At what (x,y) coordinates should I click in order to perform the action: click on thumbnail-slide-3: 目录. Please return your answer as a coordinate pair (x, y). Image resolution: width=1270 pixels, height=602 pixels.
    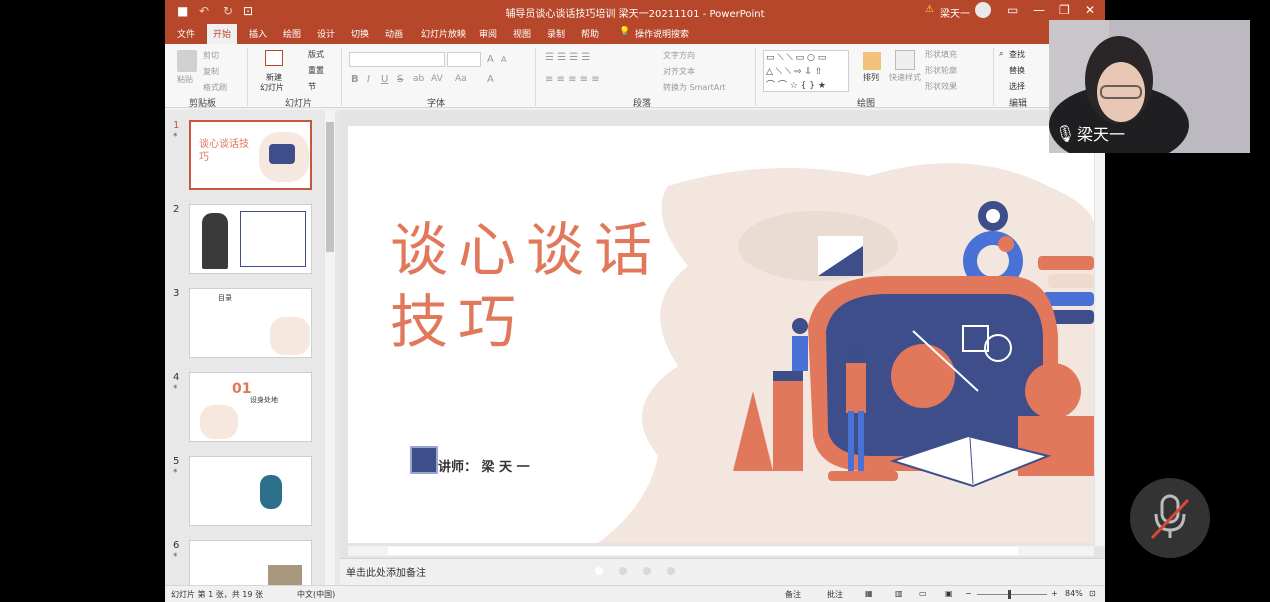
    Looking at the image, I should click on (250, 323).